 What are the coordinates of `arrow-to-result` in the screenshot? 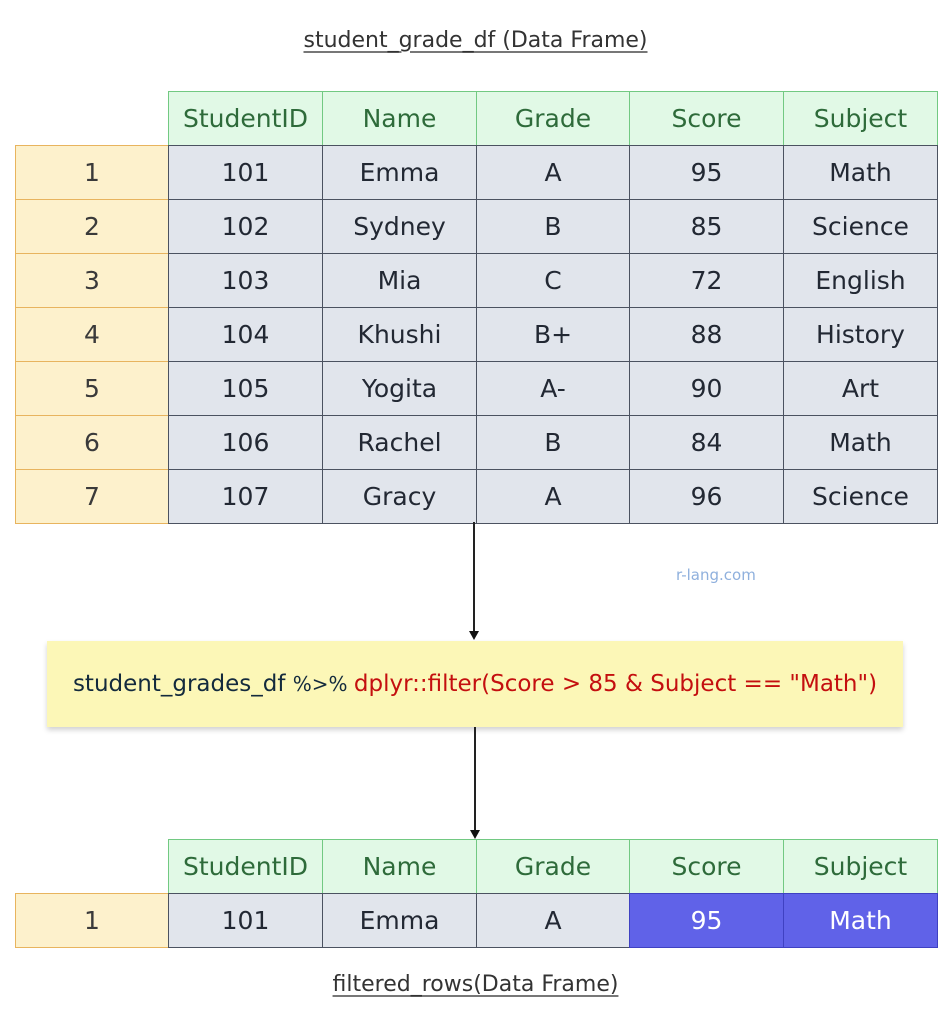 It's located at (475, 779).